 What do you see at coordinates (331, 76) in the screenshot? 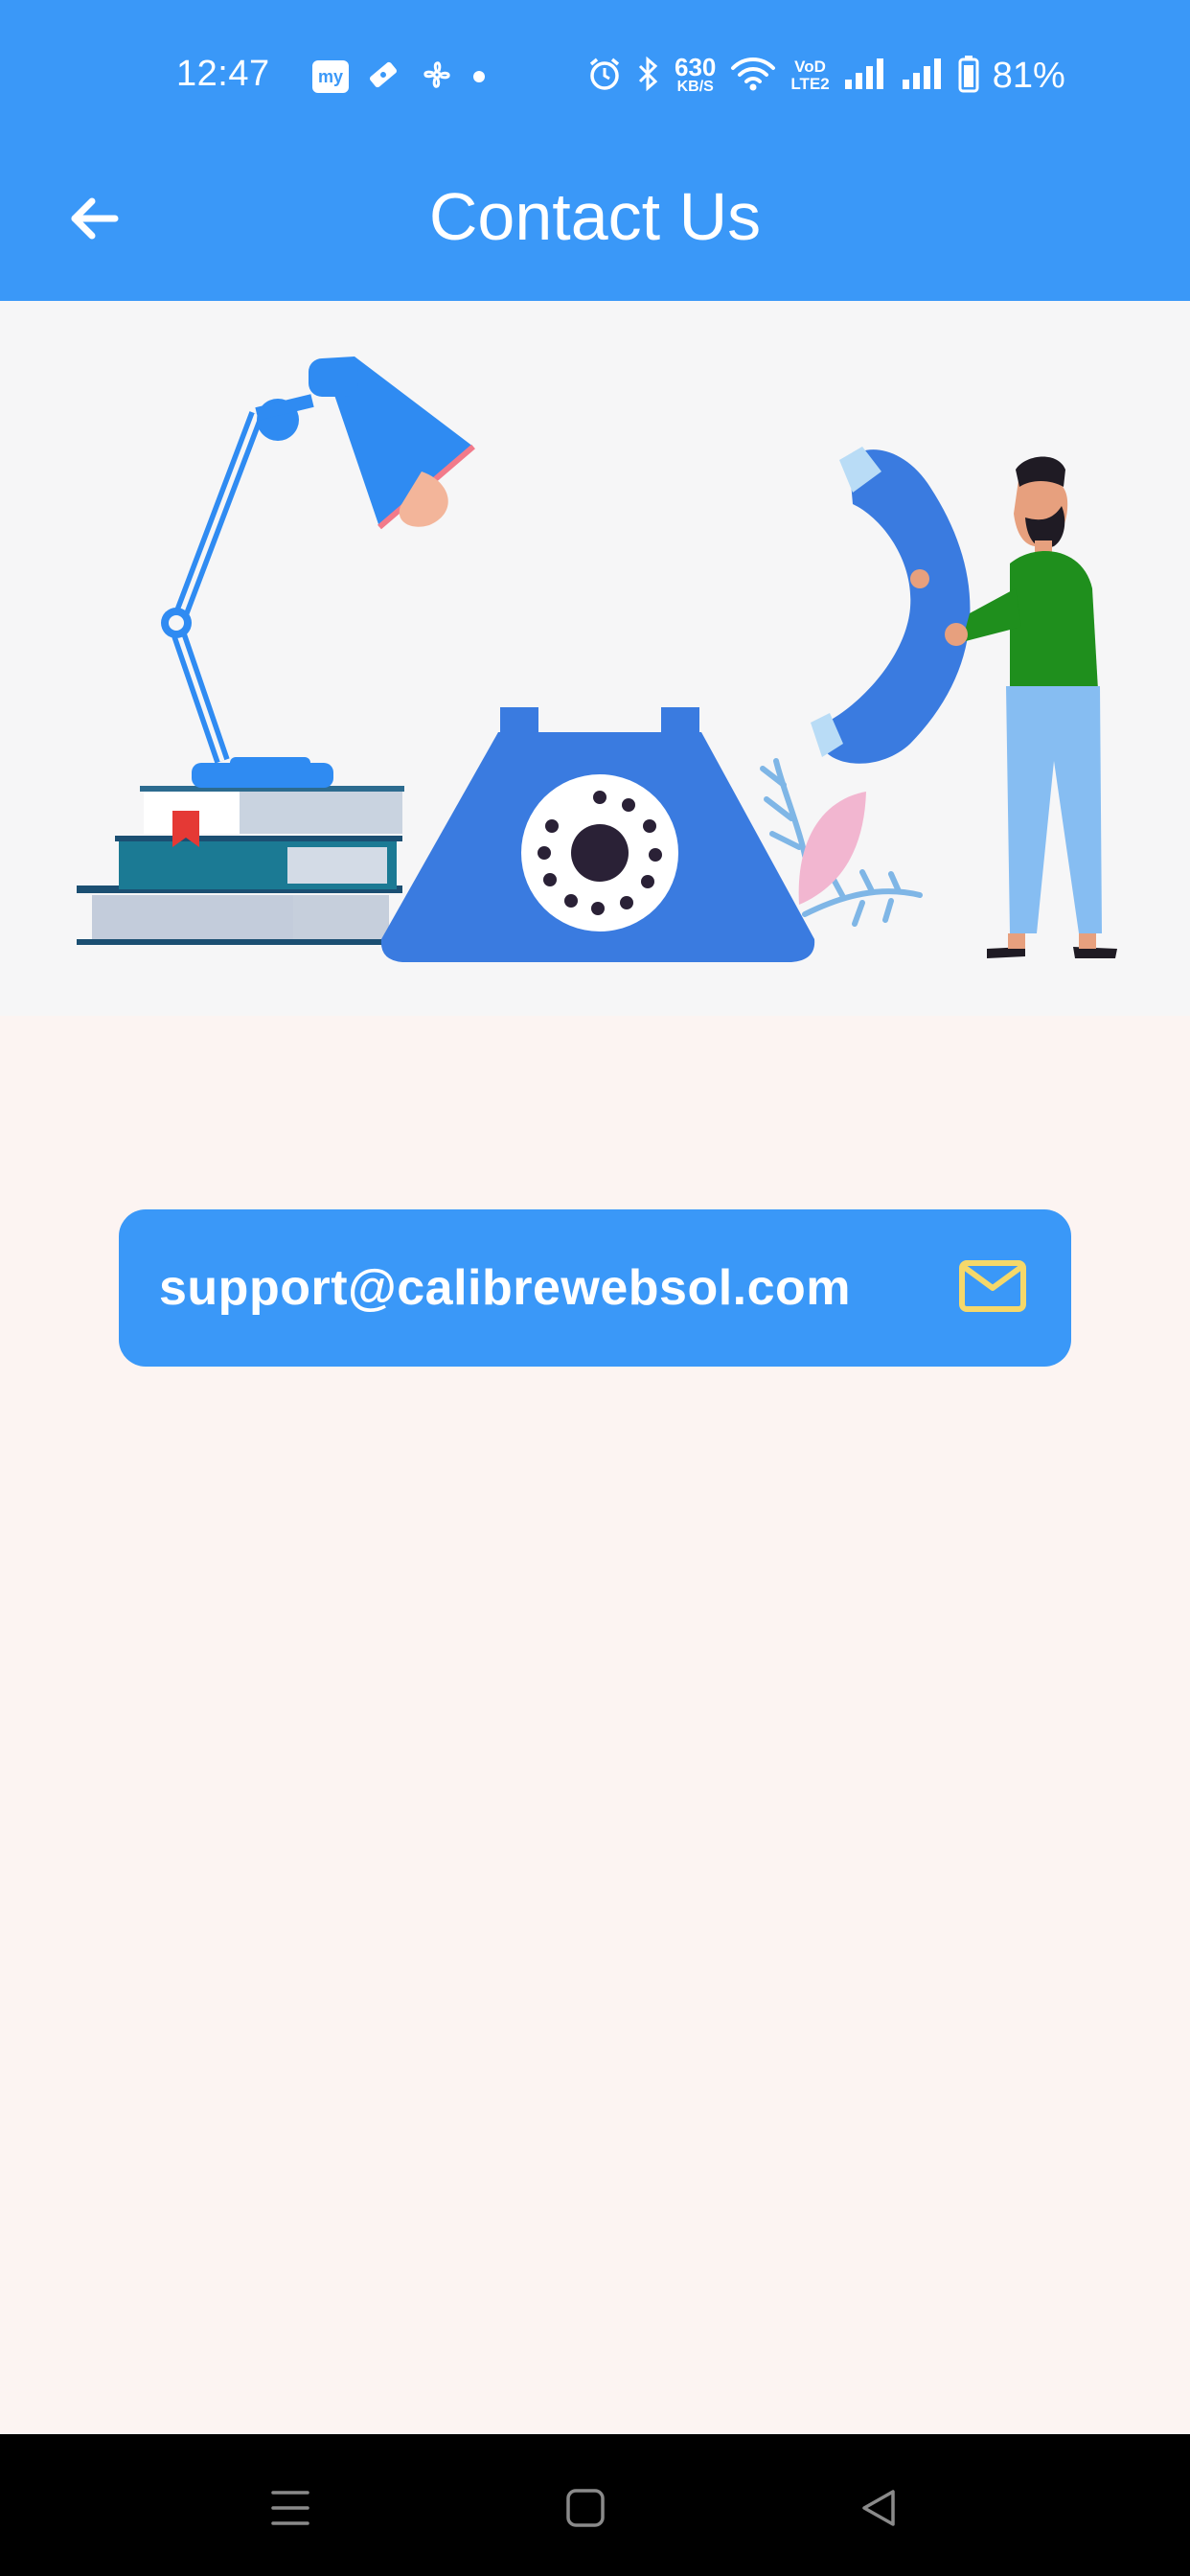
I see `my-app-icon: my` at bounding box center [331, 76].